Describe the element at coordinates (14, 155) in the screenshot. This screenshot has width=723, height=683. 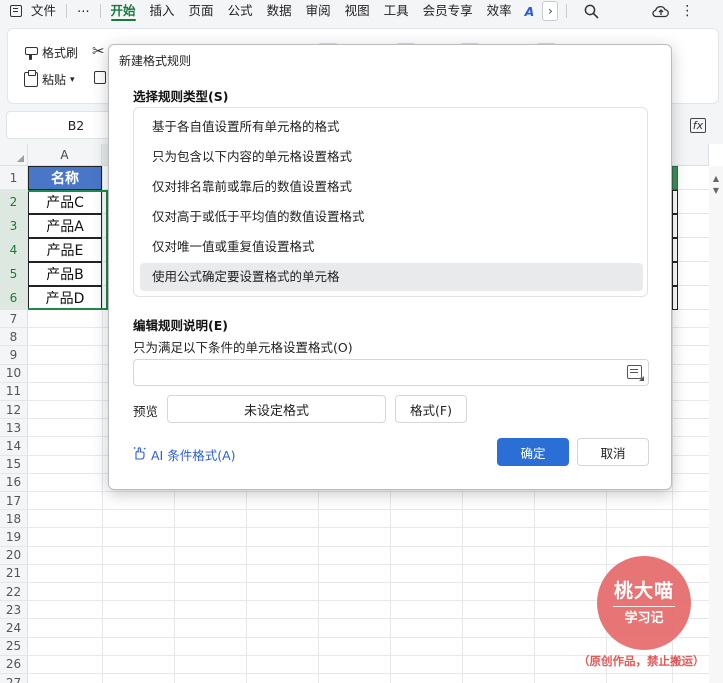
I see `select-all-corner` at that location.